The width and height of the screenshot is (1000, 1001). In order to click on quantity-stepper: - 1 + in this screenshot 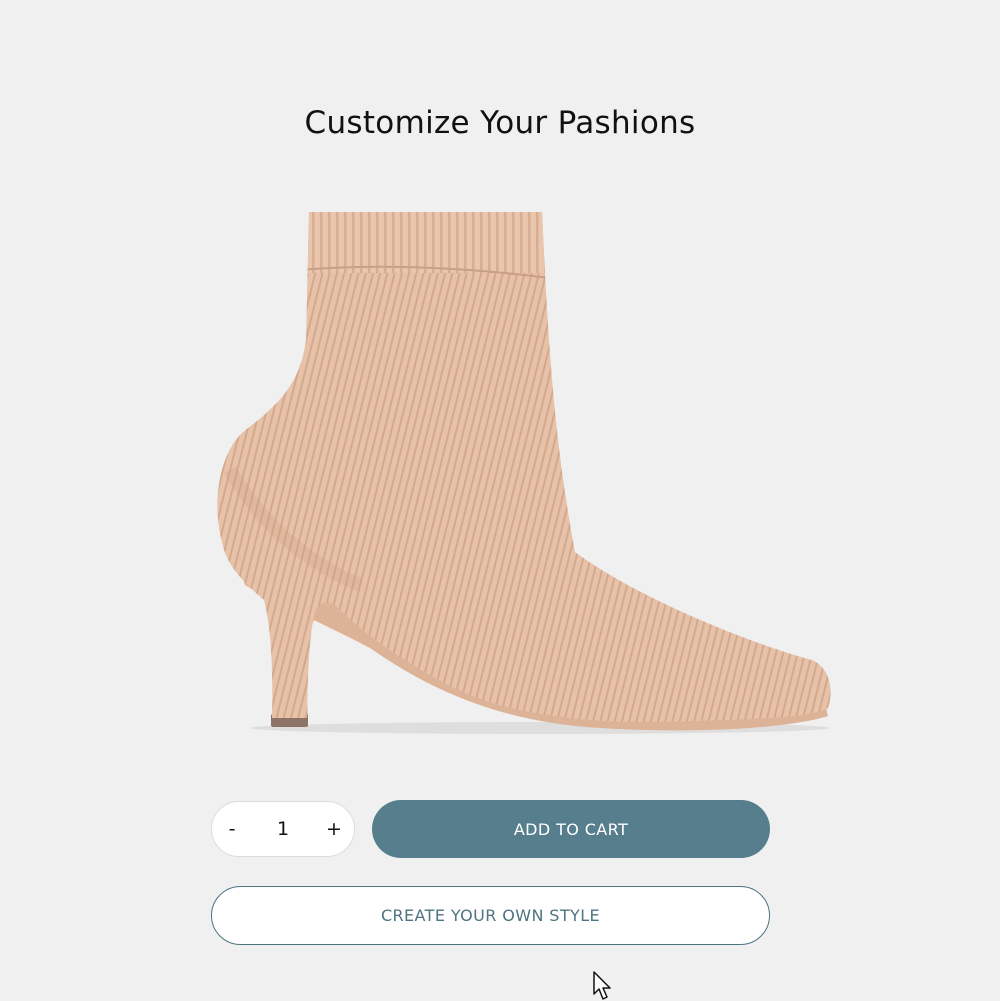, I will do `click(283, 829)`.